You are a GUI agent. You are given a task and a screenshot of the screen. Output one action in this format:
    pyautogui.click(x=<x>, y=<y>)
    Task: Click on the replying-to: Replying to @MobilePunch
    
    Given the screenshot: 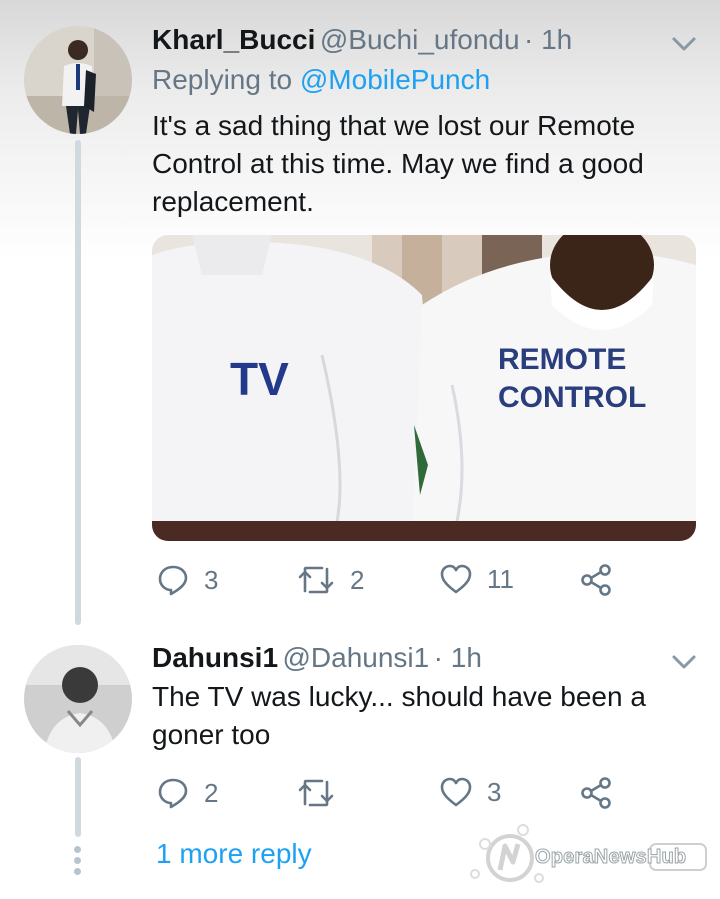 What is the action you would take?
    pyautogui.click(x=321, y=80)
    